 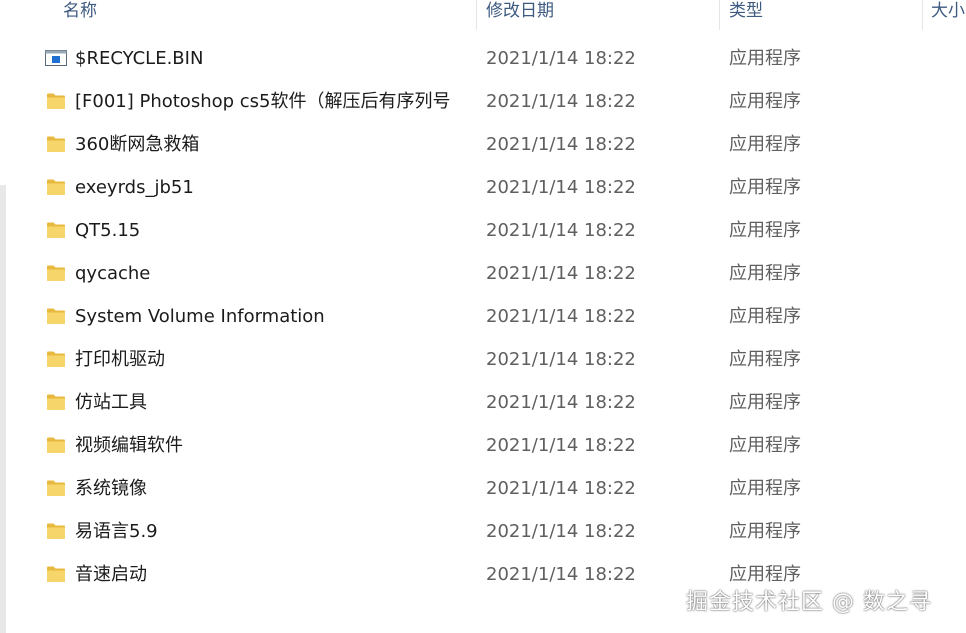 What do you see at coordinates (56, 58) in the screenshot?
I see `recycle-bin-icon` at bounding box center [56, 58].